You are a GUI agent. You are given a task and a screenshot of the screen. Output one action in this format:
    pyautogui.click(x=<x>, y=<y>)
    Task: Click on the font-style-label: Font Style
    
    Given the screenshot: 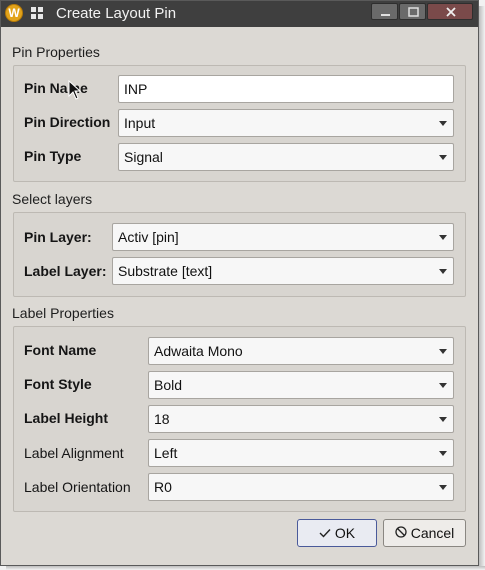 What is the action you would take?
    pyautogui.click(x=58, y=384)
    